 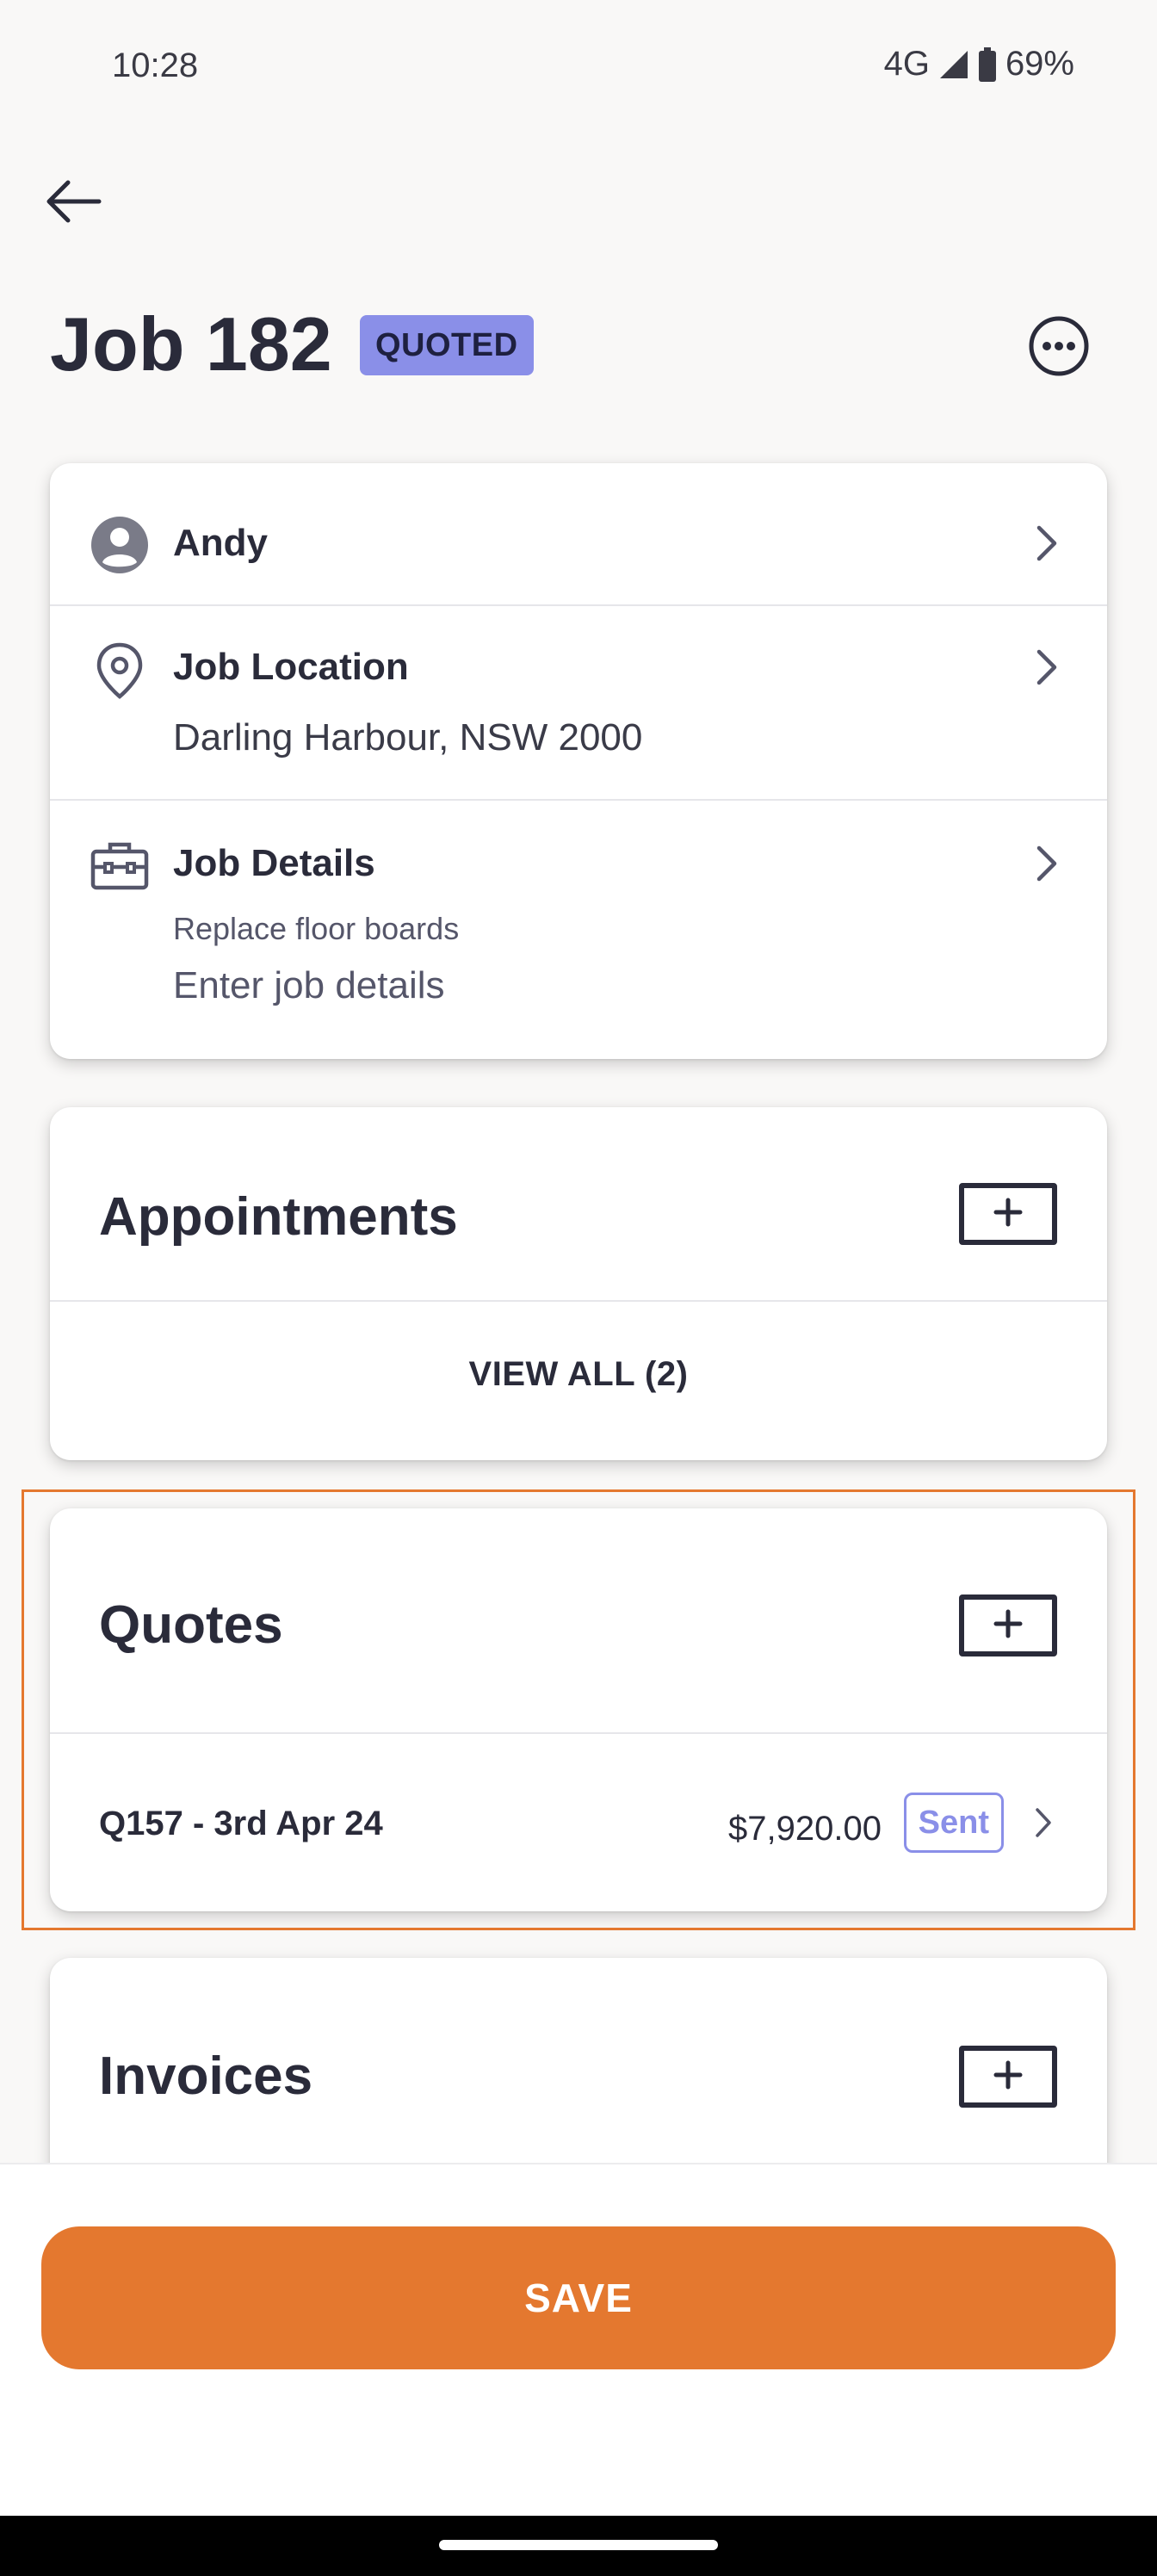 I want to click on home-gesture-handle, so click(x=579, y=2545).